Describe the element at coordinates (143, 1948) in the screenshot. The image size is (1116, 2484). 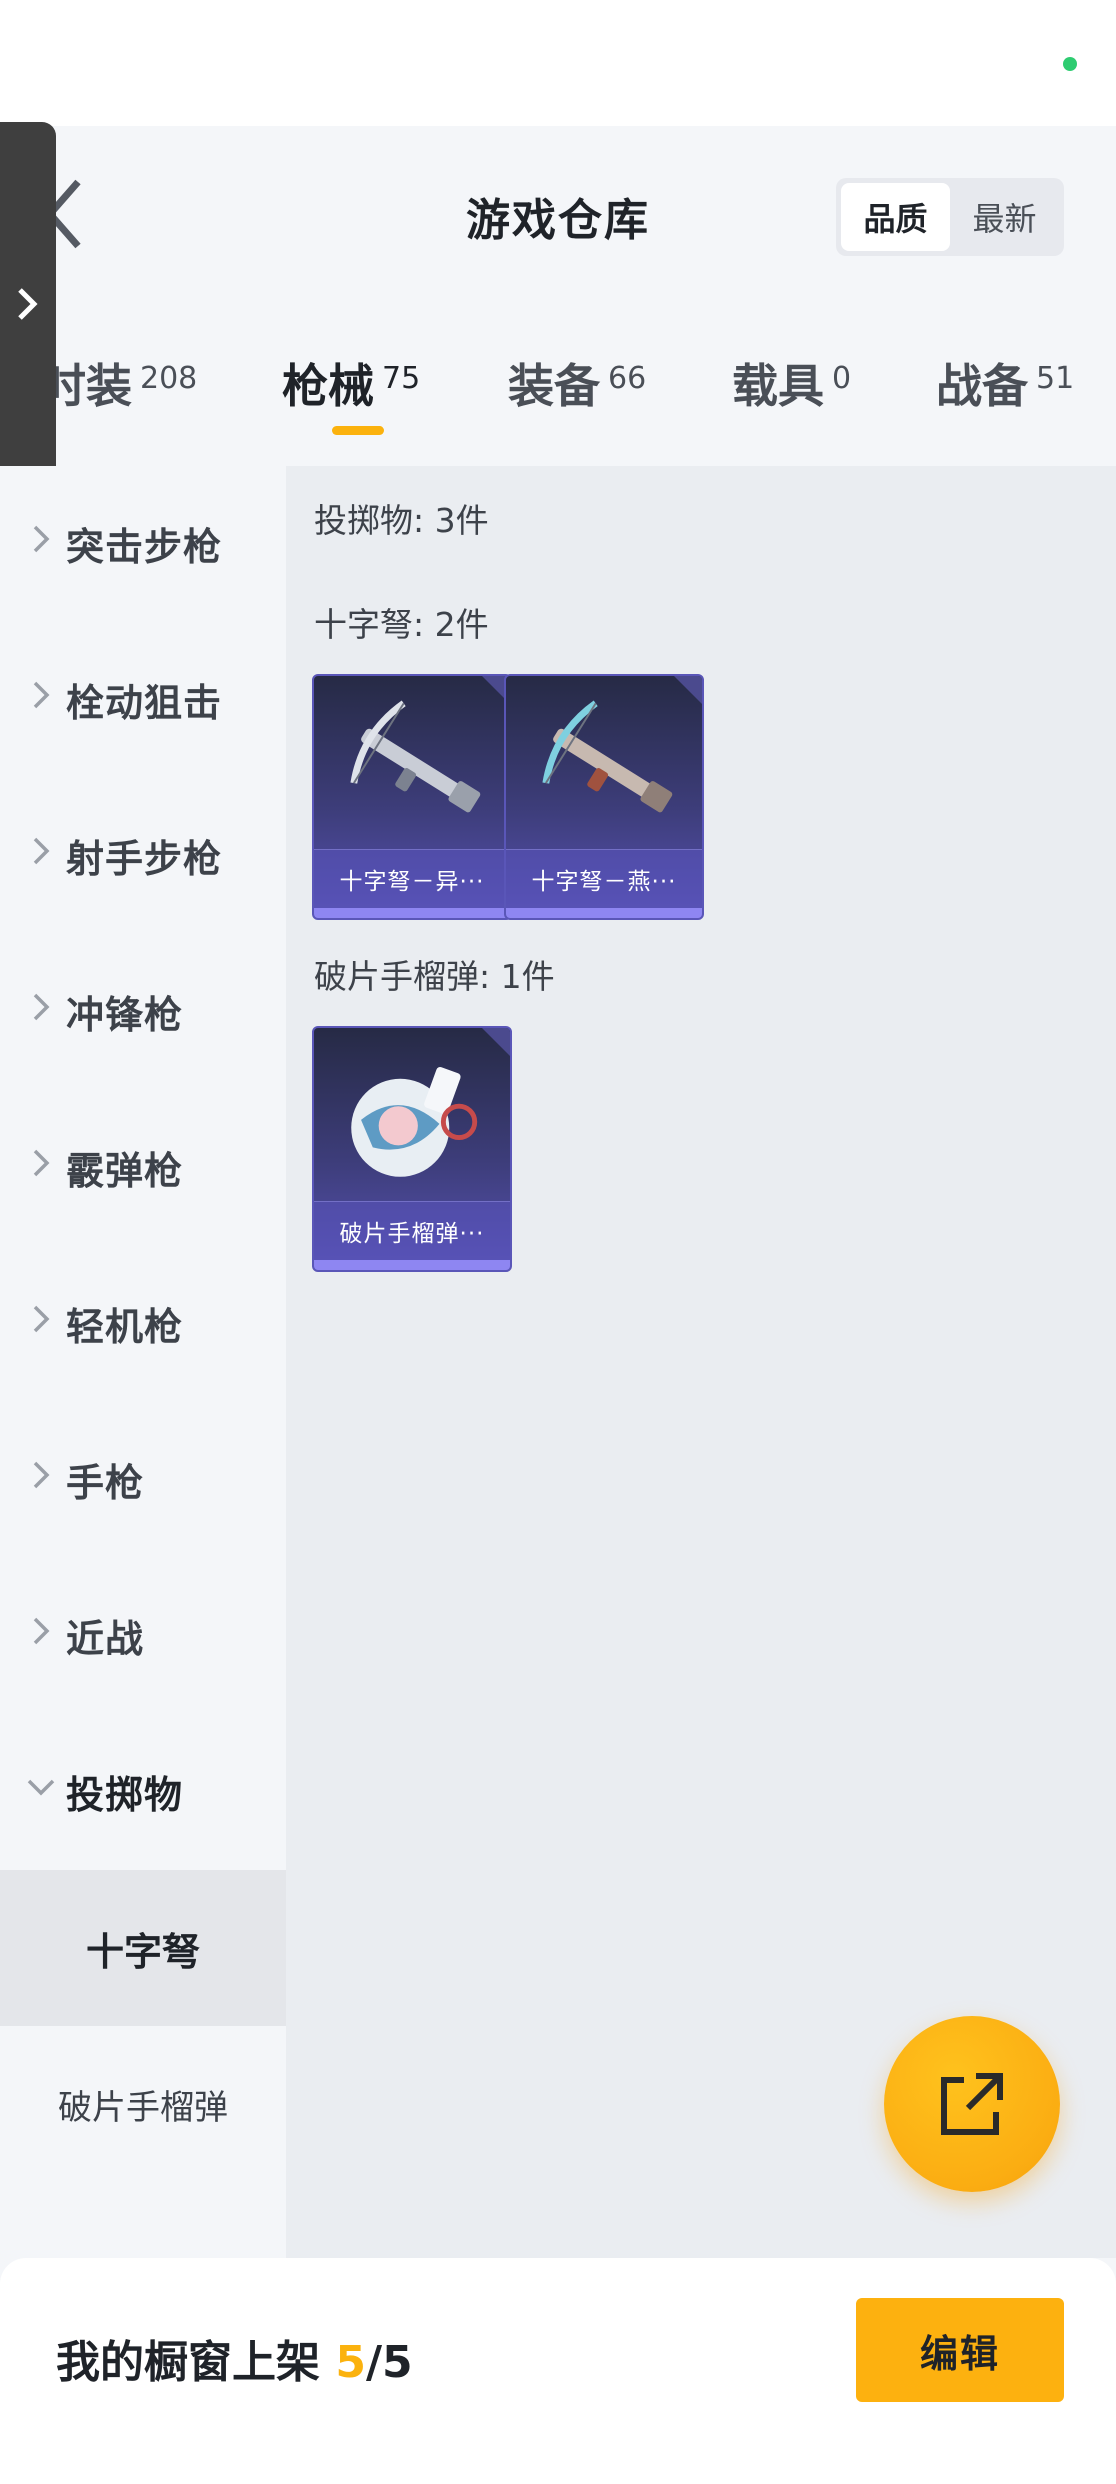
I see `sidebar-subitem-crossbow: 十字弩` at that location.